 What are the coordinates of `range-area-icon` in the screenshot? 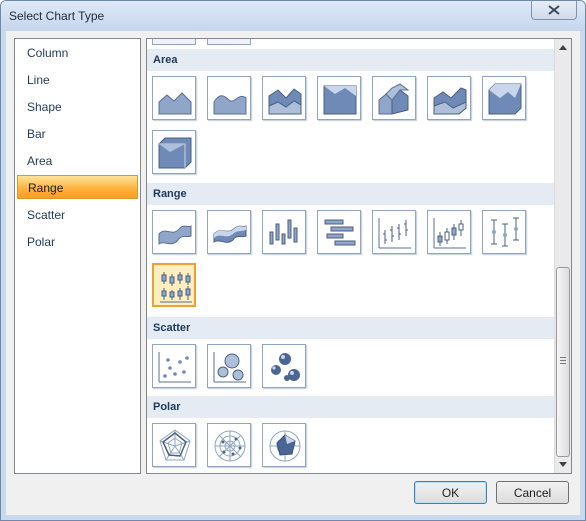 It's located at (175, 235).